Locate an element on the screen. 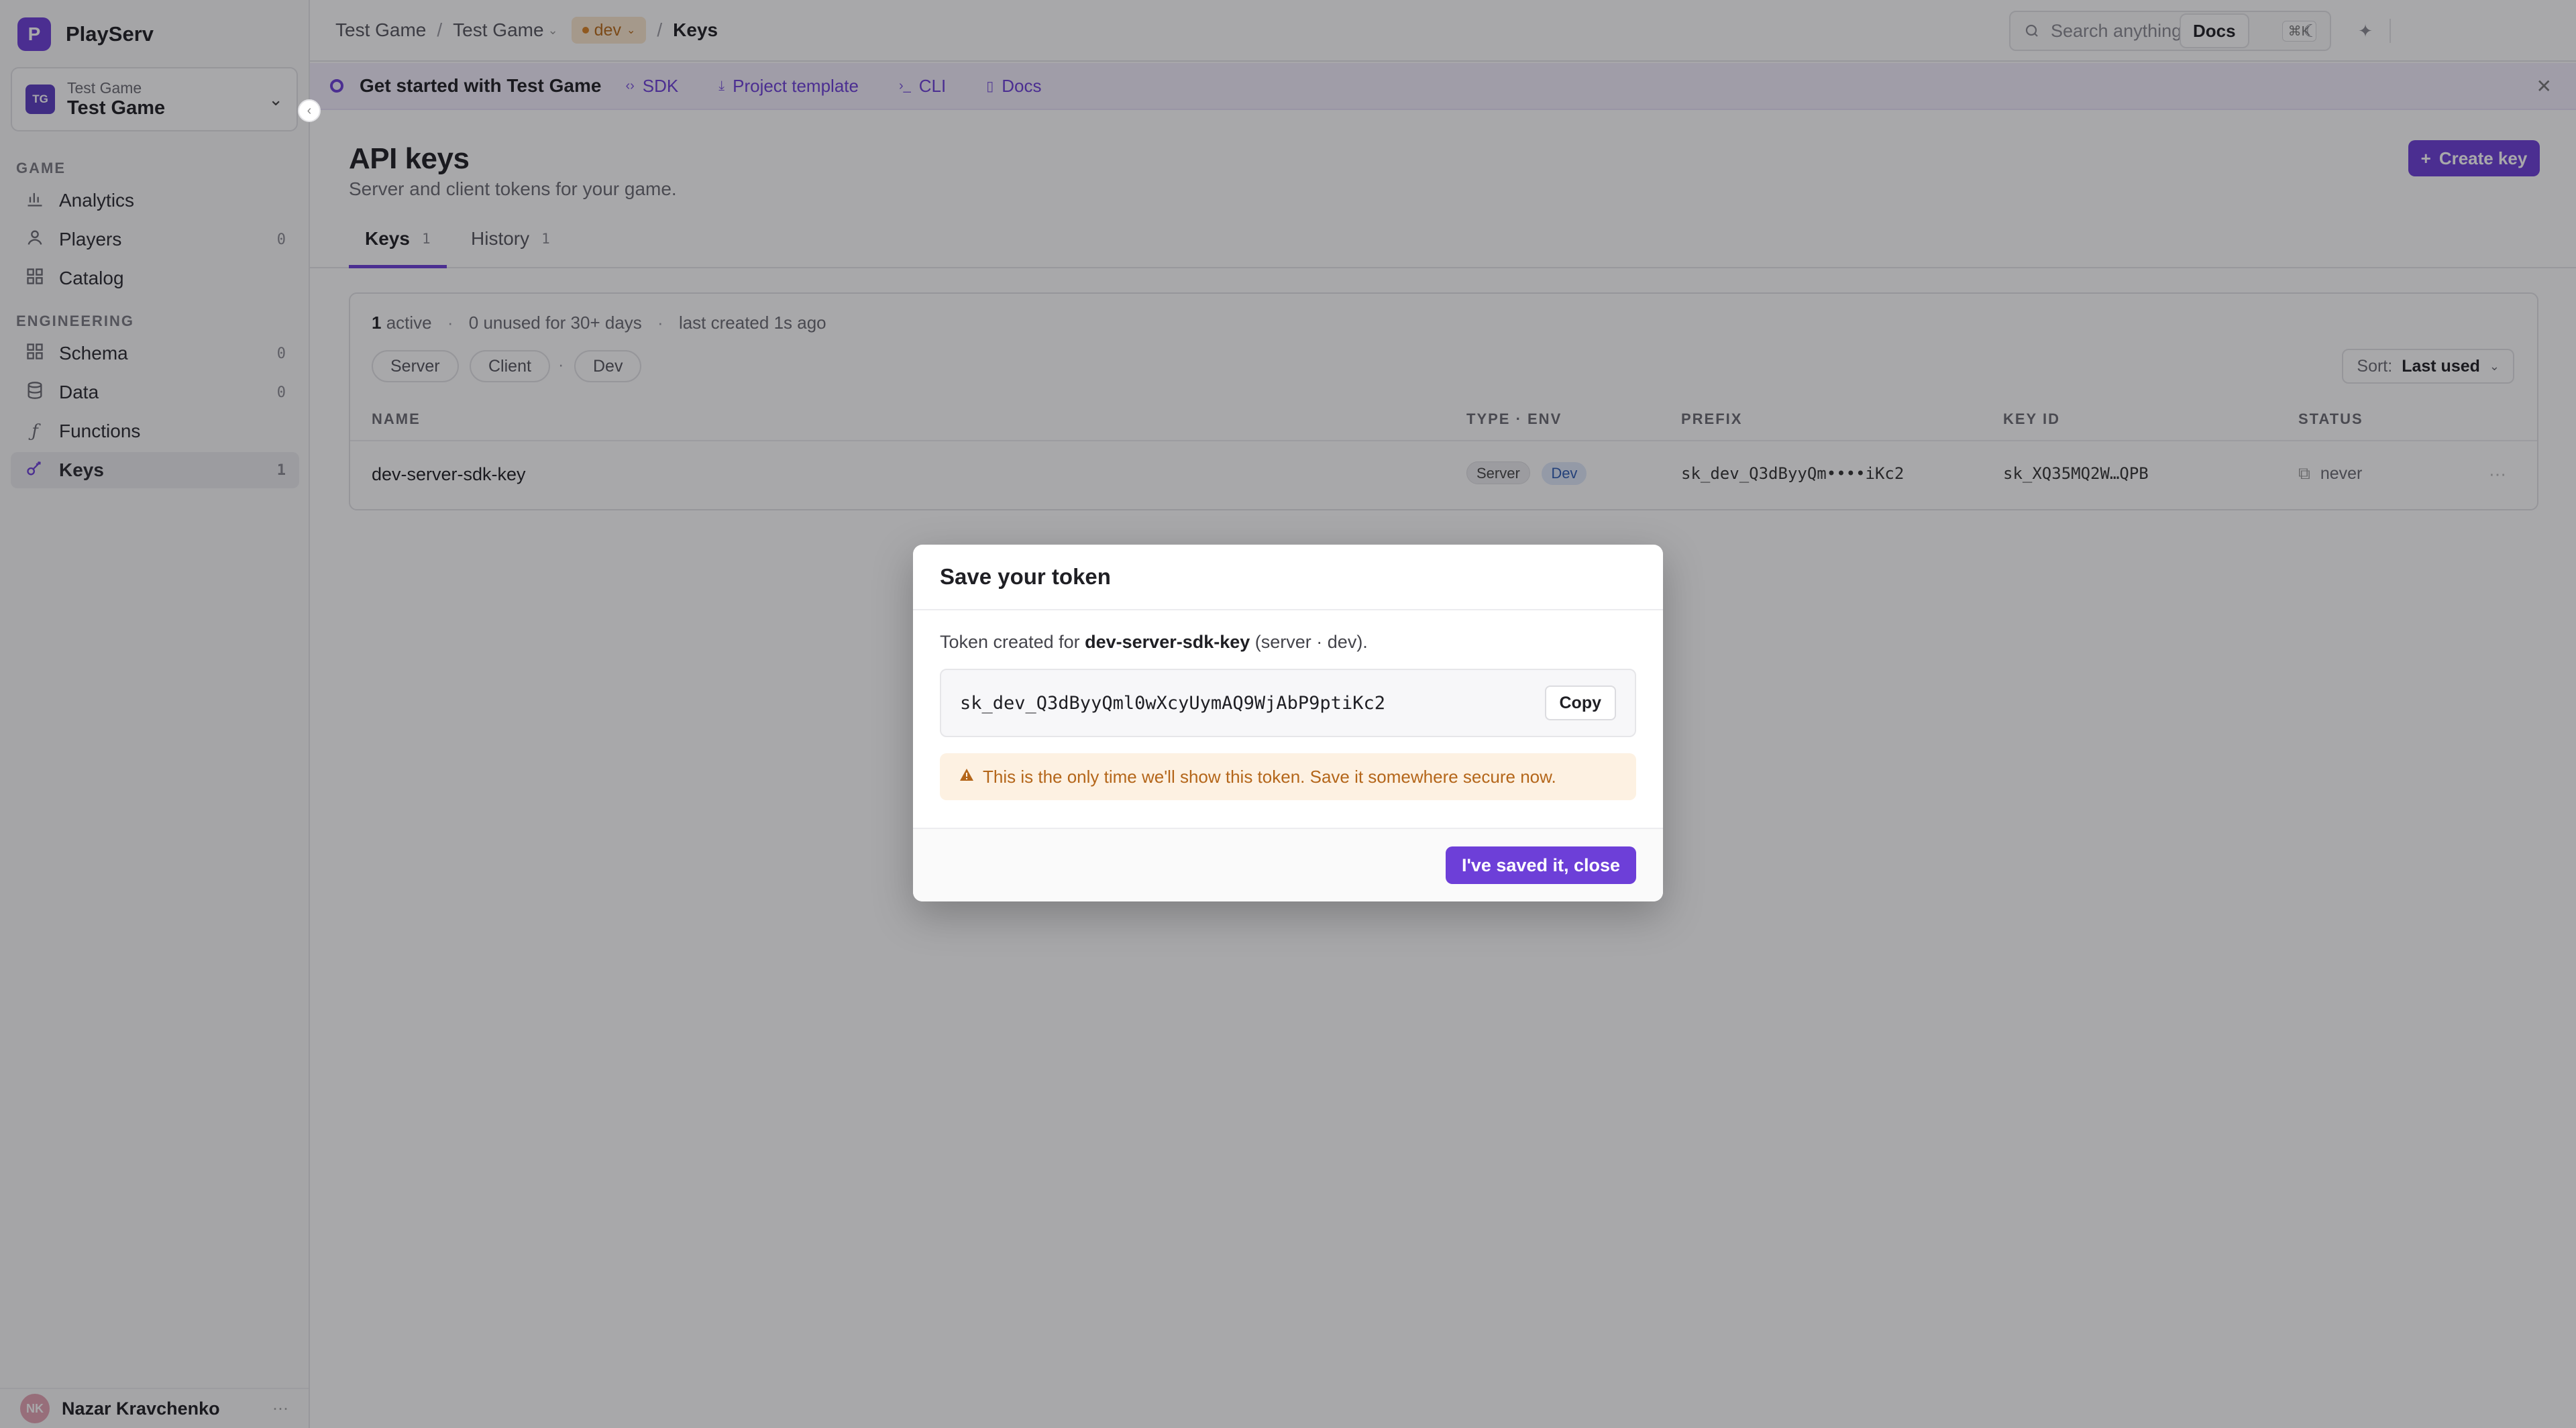 This screenshot has width=2576, height=1428. desc-prefix: Token created for is located at coordinates (1012, 642).